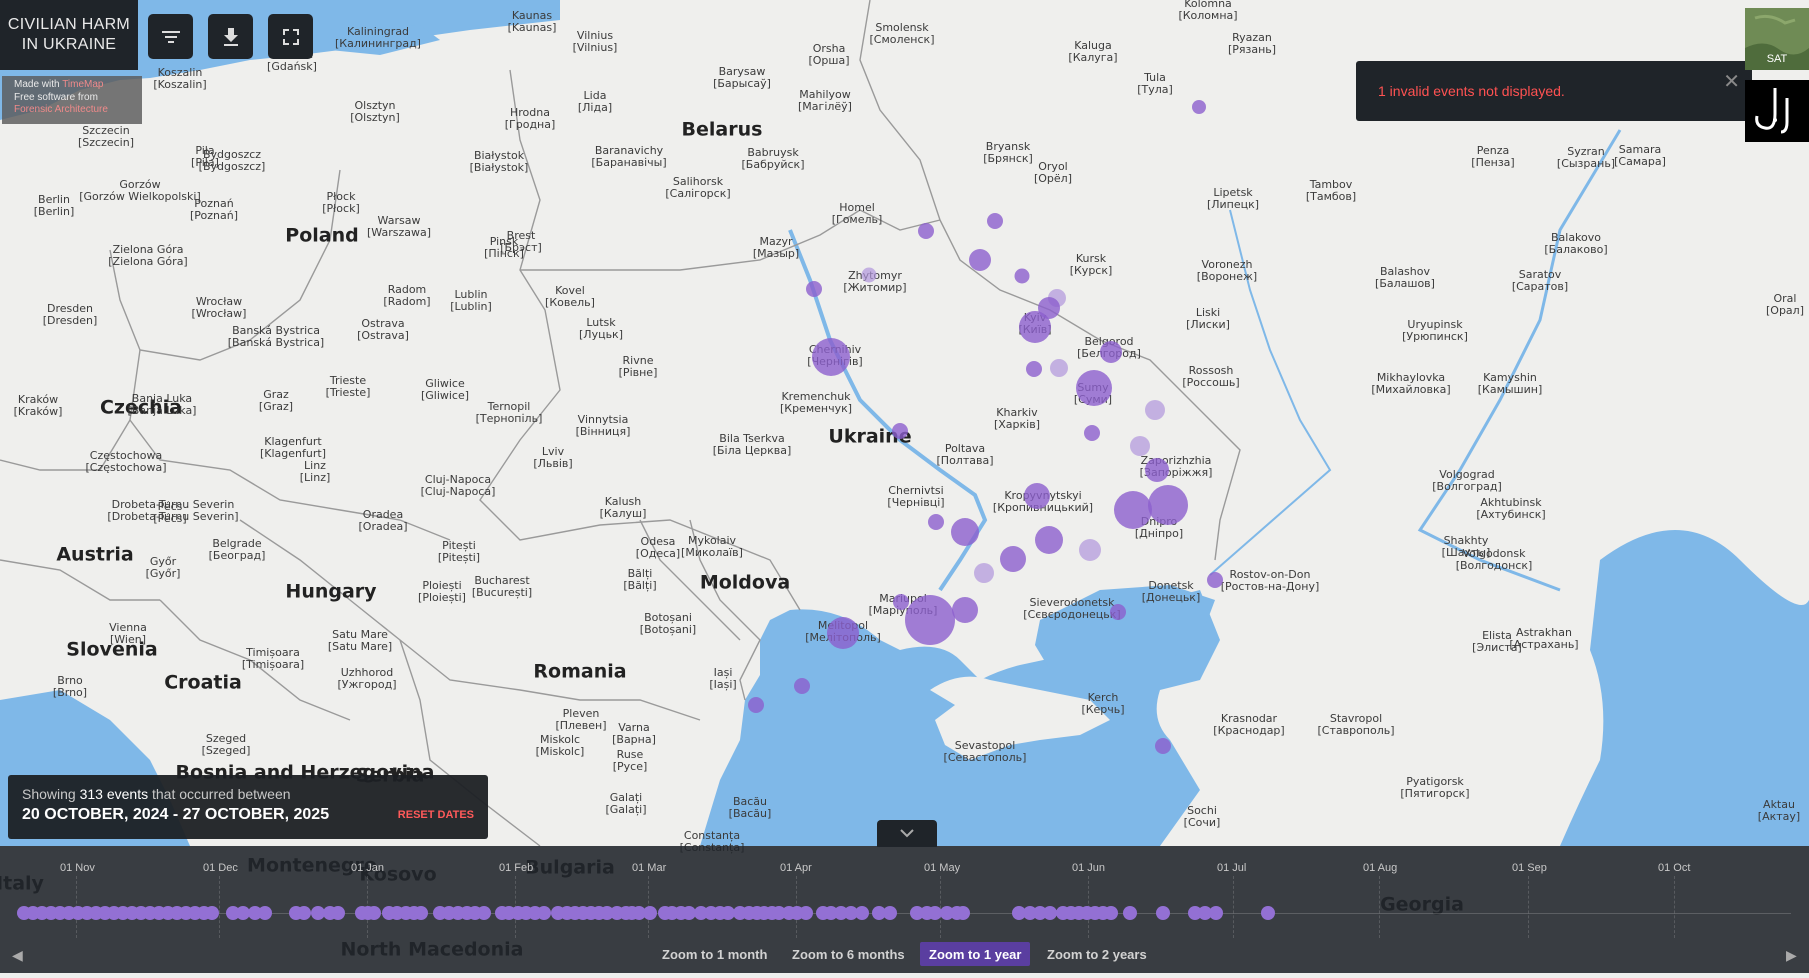 The width and height of the screenshot is (1809, 978). Describe the element at coordinates (290, 36) in the screenshot. I see `fullscreen-button` at that location.